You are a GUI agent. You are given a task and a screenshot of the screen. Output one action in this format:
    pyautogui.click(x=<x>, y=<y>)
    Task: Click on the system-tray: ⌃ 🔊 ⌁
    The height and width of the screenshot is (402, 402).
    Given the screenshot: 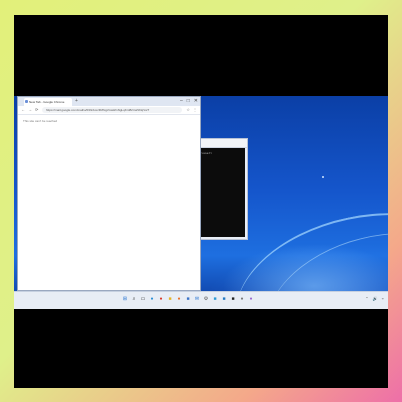 What is the action you would take?
    pyautogui.click(x=374, y=299)
    